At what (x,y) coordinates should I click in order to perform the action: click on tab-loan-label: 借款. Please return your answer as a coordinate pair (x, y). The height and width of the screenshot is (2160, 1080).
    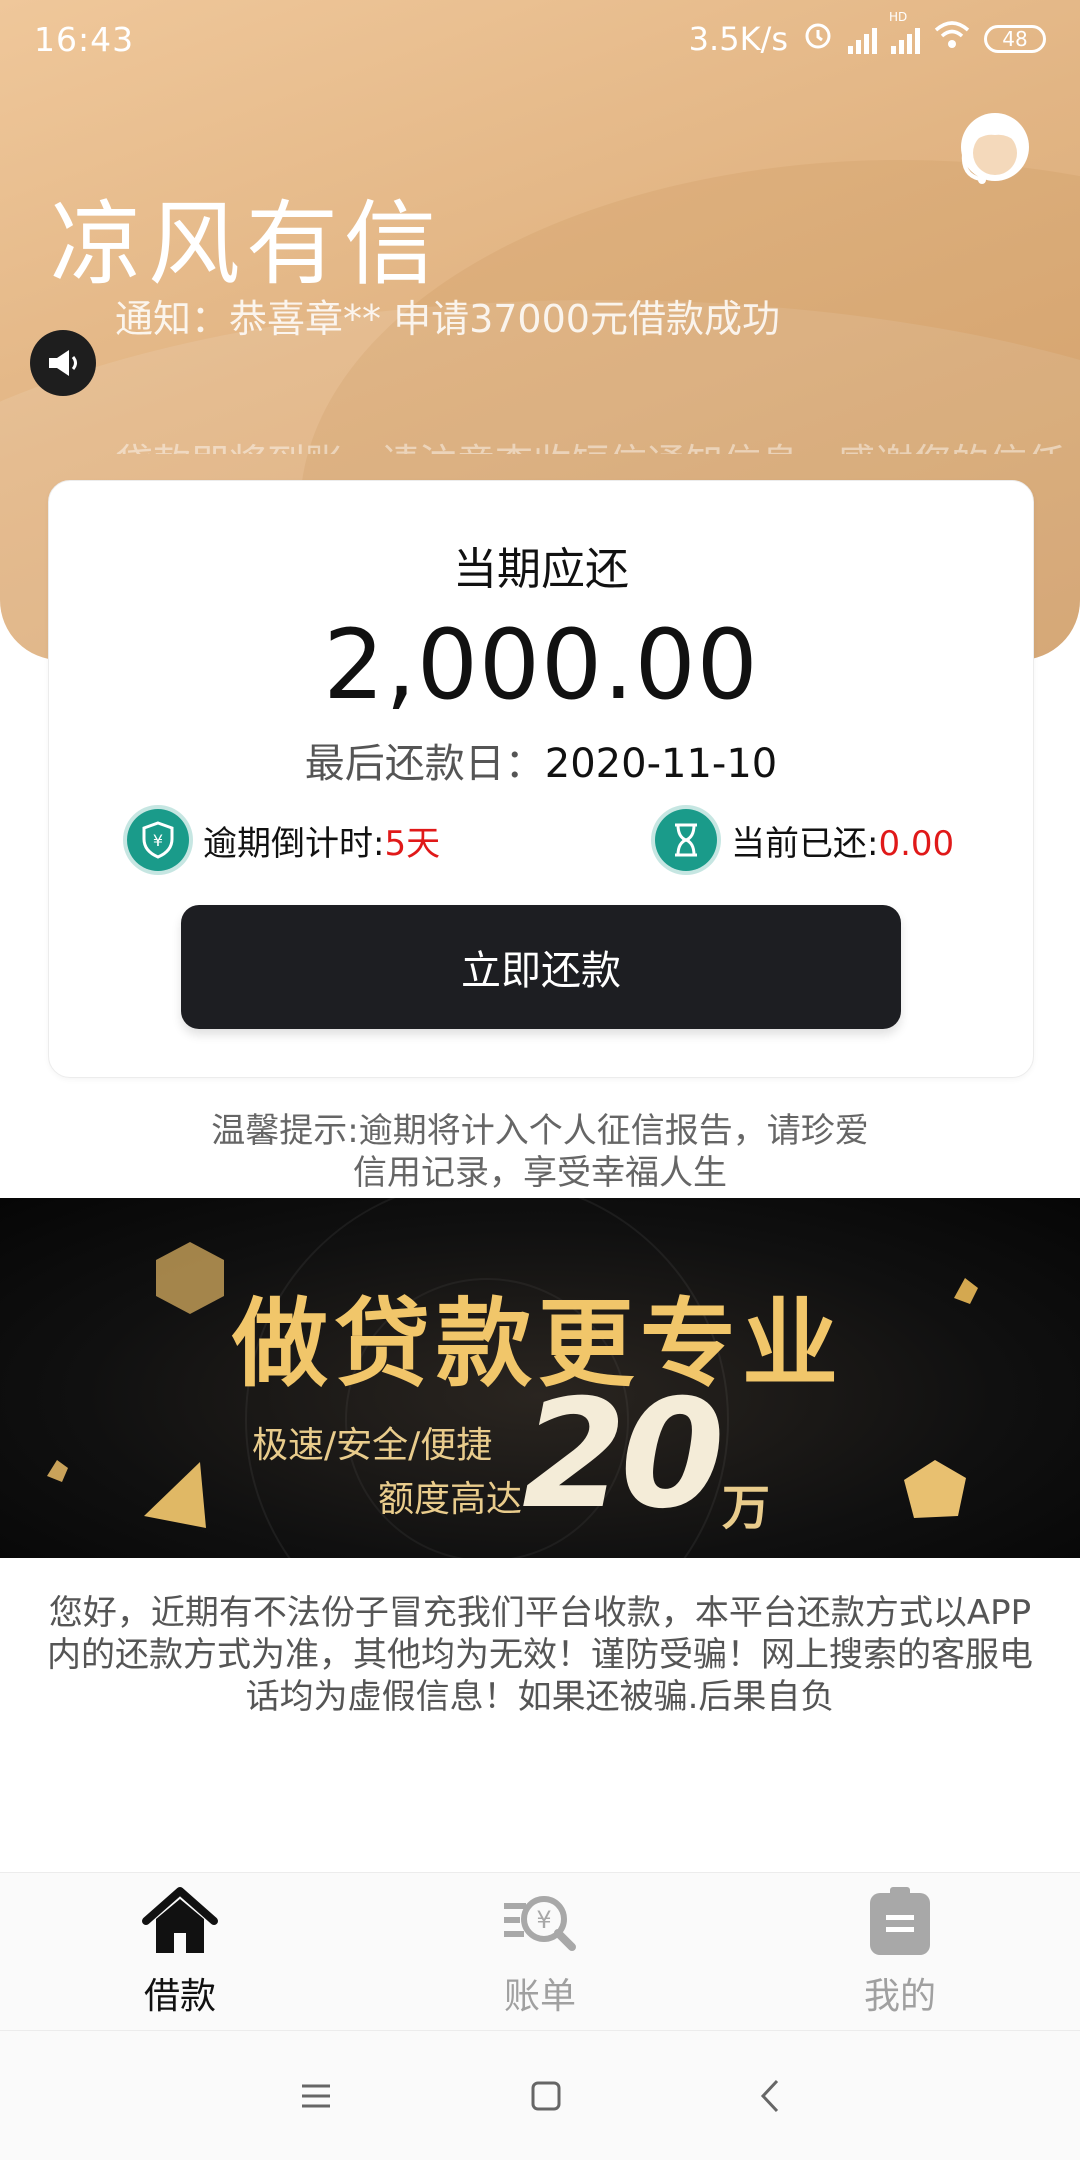
    Looking at the image, I should click on (179, 1996).